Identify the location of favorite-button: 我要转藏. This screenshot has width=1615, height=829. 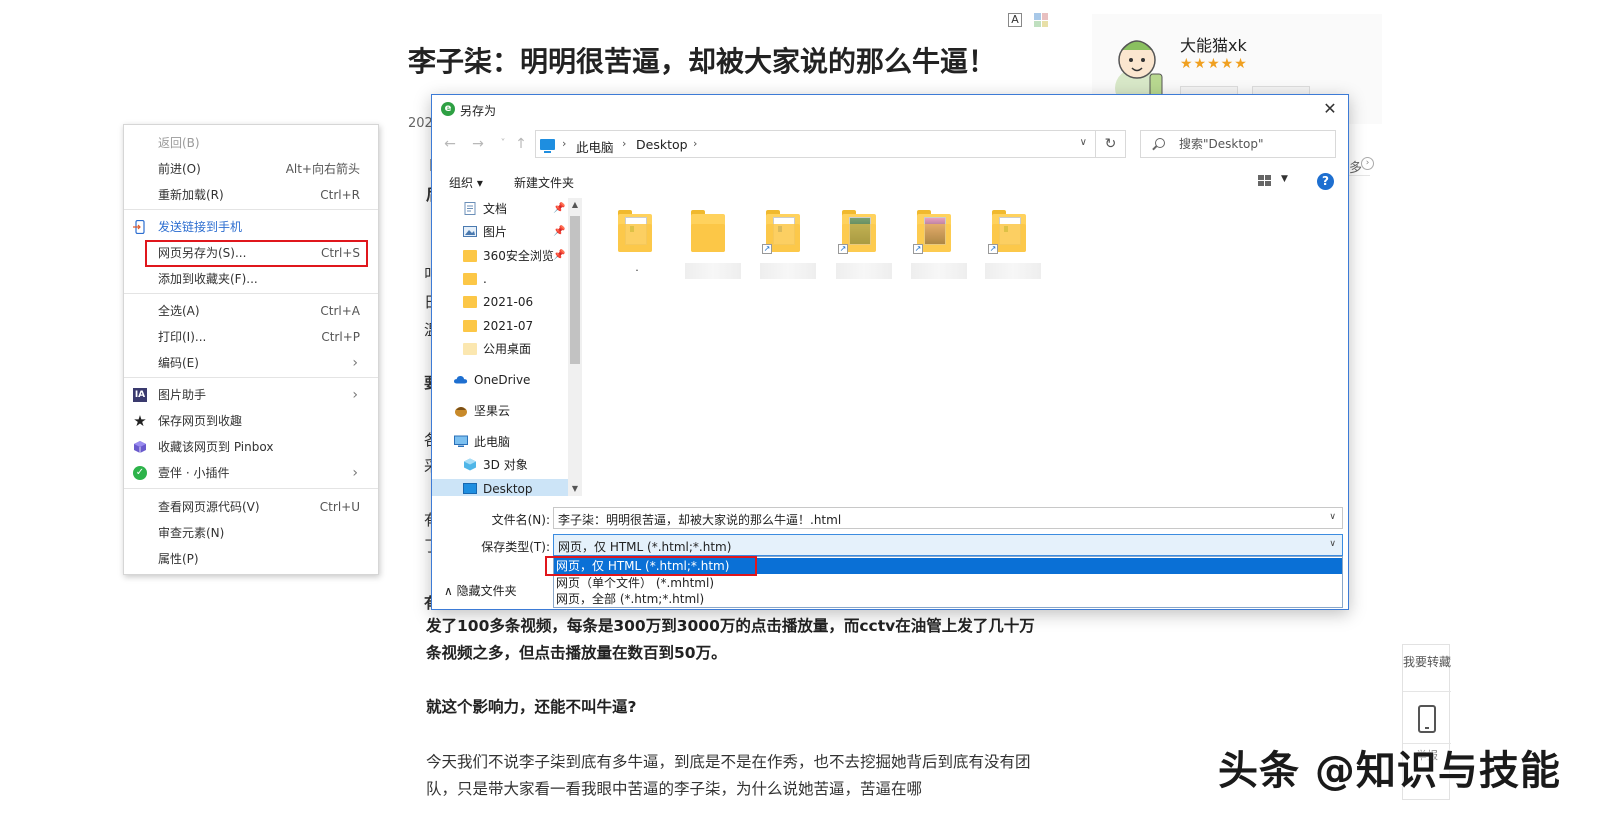
(1427, 662).